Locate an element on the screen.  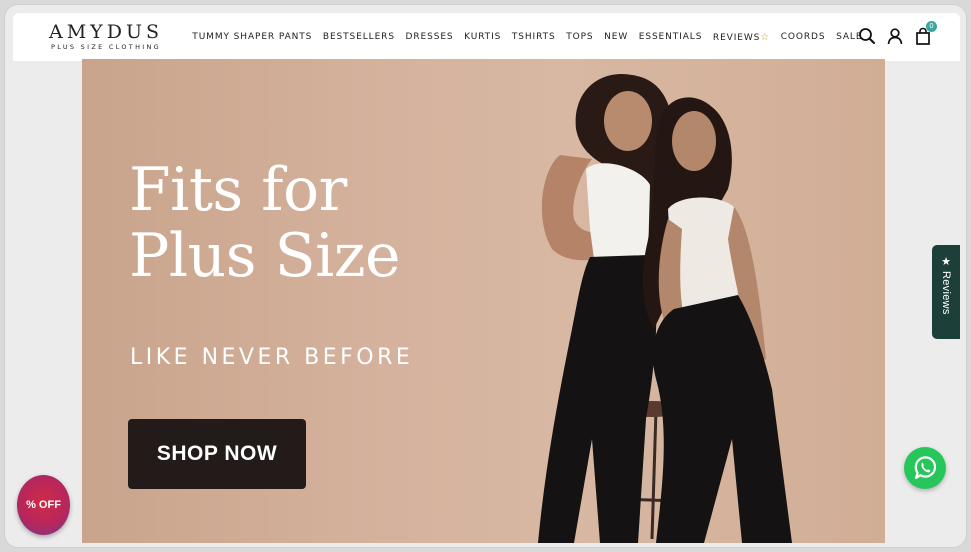
reviews-tab-label: Reviews is located at coordinates (946, 293).